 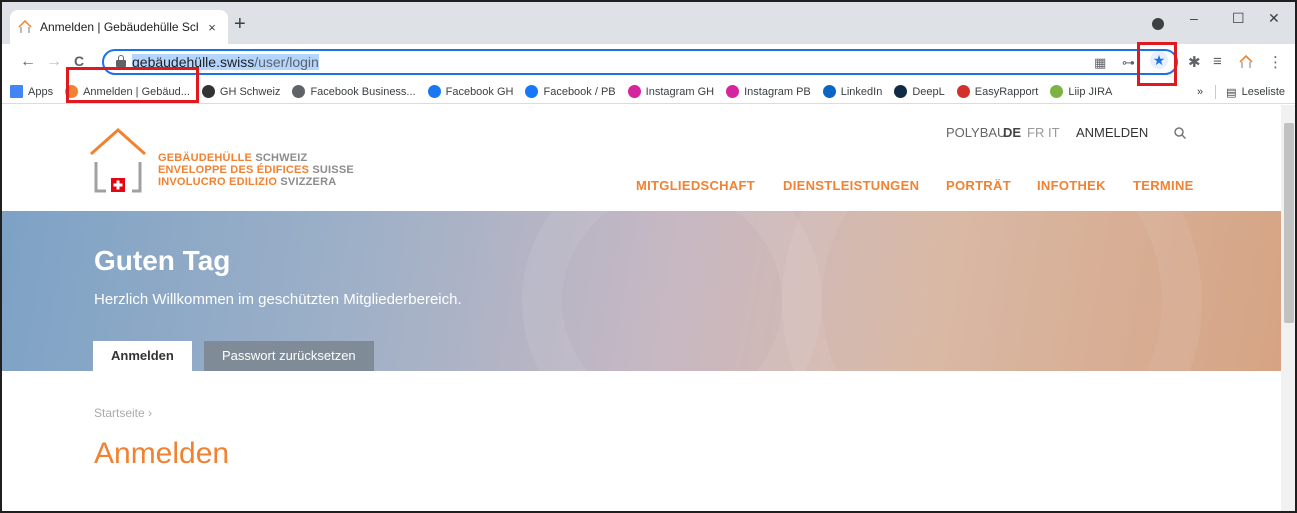 I want to click on logo-line-3: INVOLUCRO EDILIZIO SVIZZERA, so click(x=247, y=182).